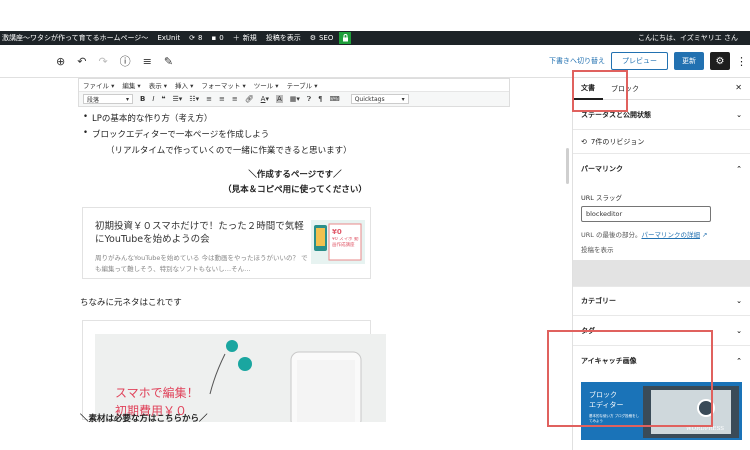  What do you see at coordinates (221, 38) in the screenshot?
I see `comments-count: 0` at bounding box center [221, 38].